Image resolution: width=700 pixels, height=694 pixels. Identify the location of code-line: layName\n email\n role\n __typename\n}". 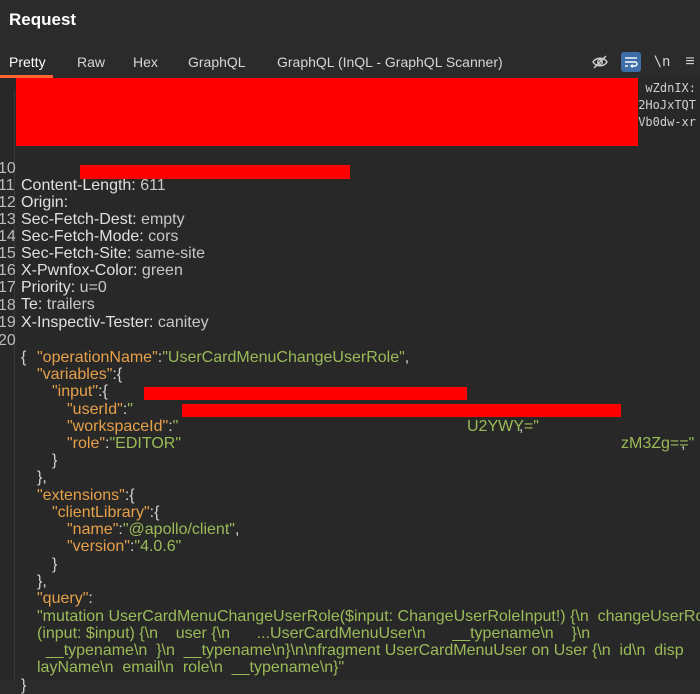
(172, 659).